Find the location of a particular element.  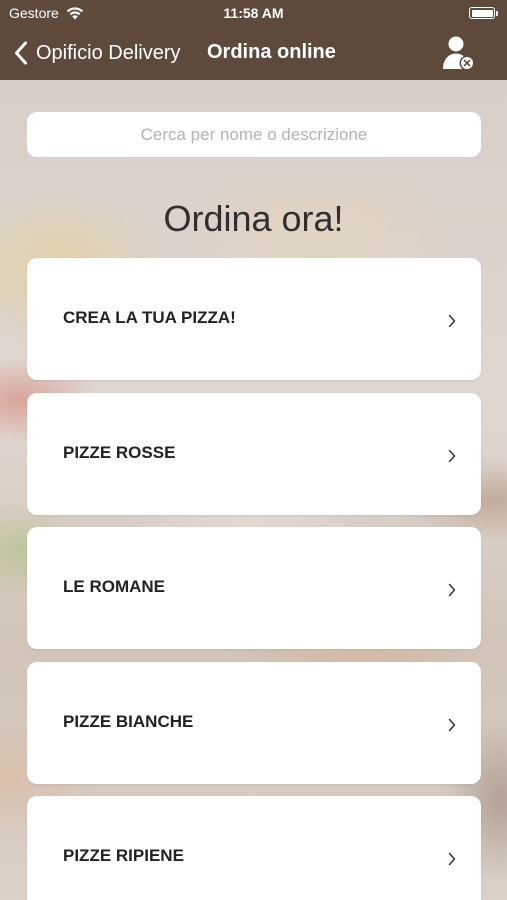

search-input is located at coordinates (254, 134).